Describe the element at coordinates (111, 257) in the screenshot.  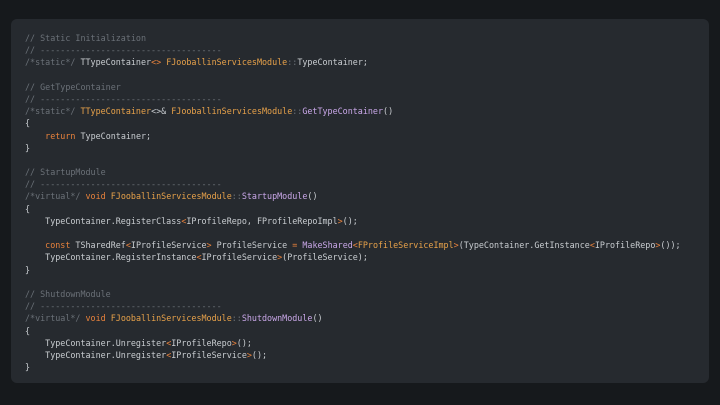
I see `code-token: TypeContainer.RegisterInstance` at that location.